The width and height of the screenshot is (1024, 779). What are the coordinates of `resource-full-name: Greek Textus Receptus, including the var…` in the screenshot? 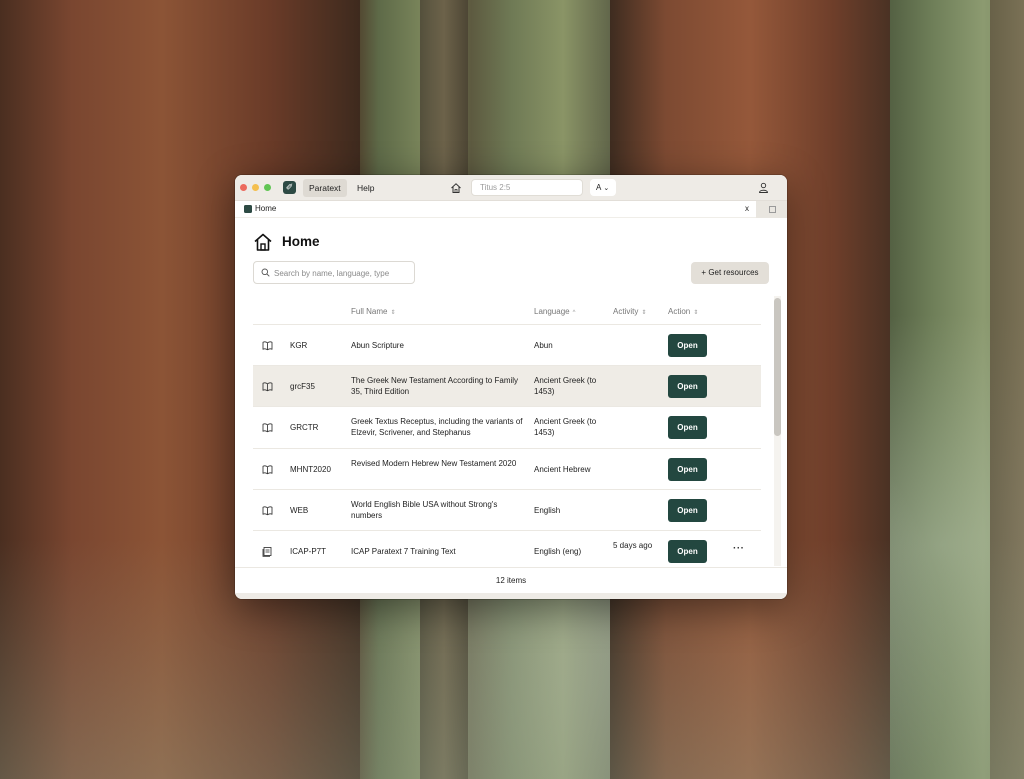 It's located at (437, 427).